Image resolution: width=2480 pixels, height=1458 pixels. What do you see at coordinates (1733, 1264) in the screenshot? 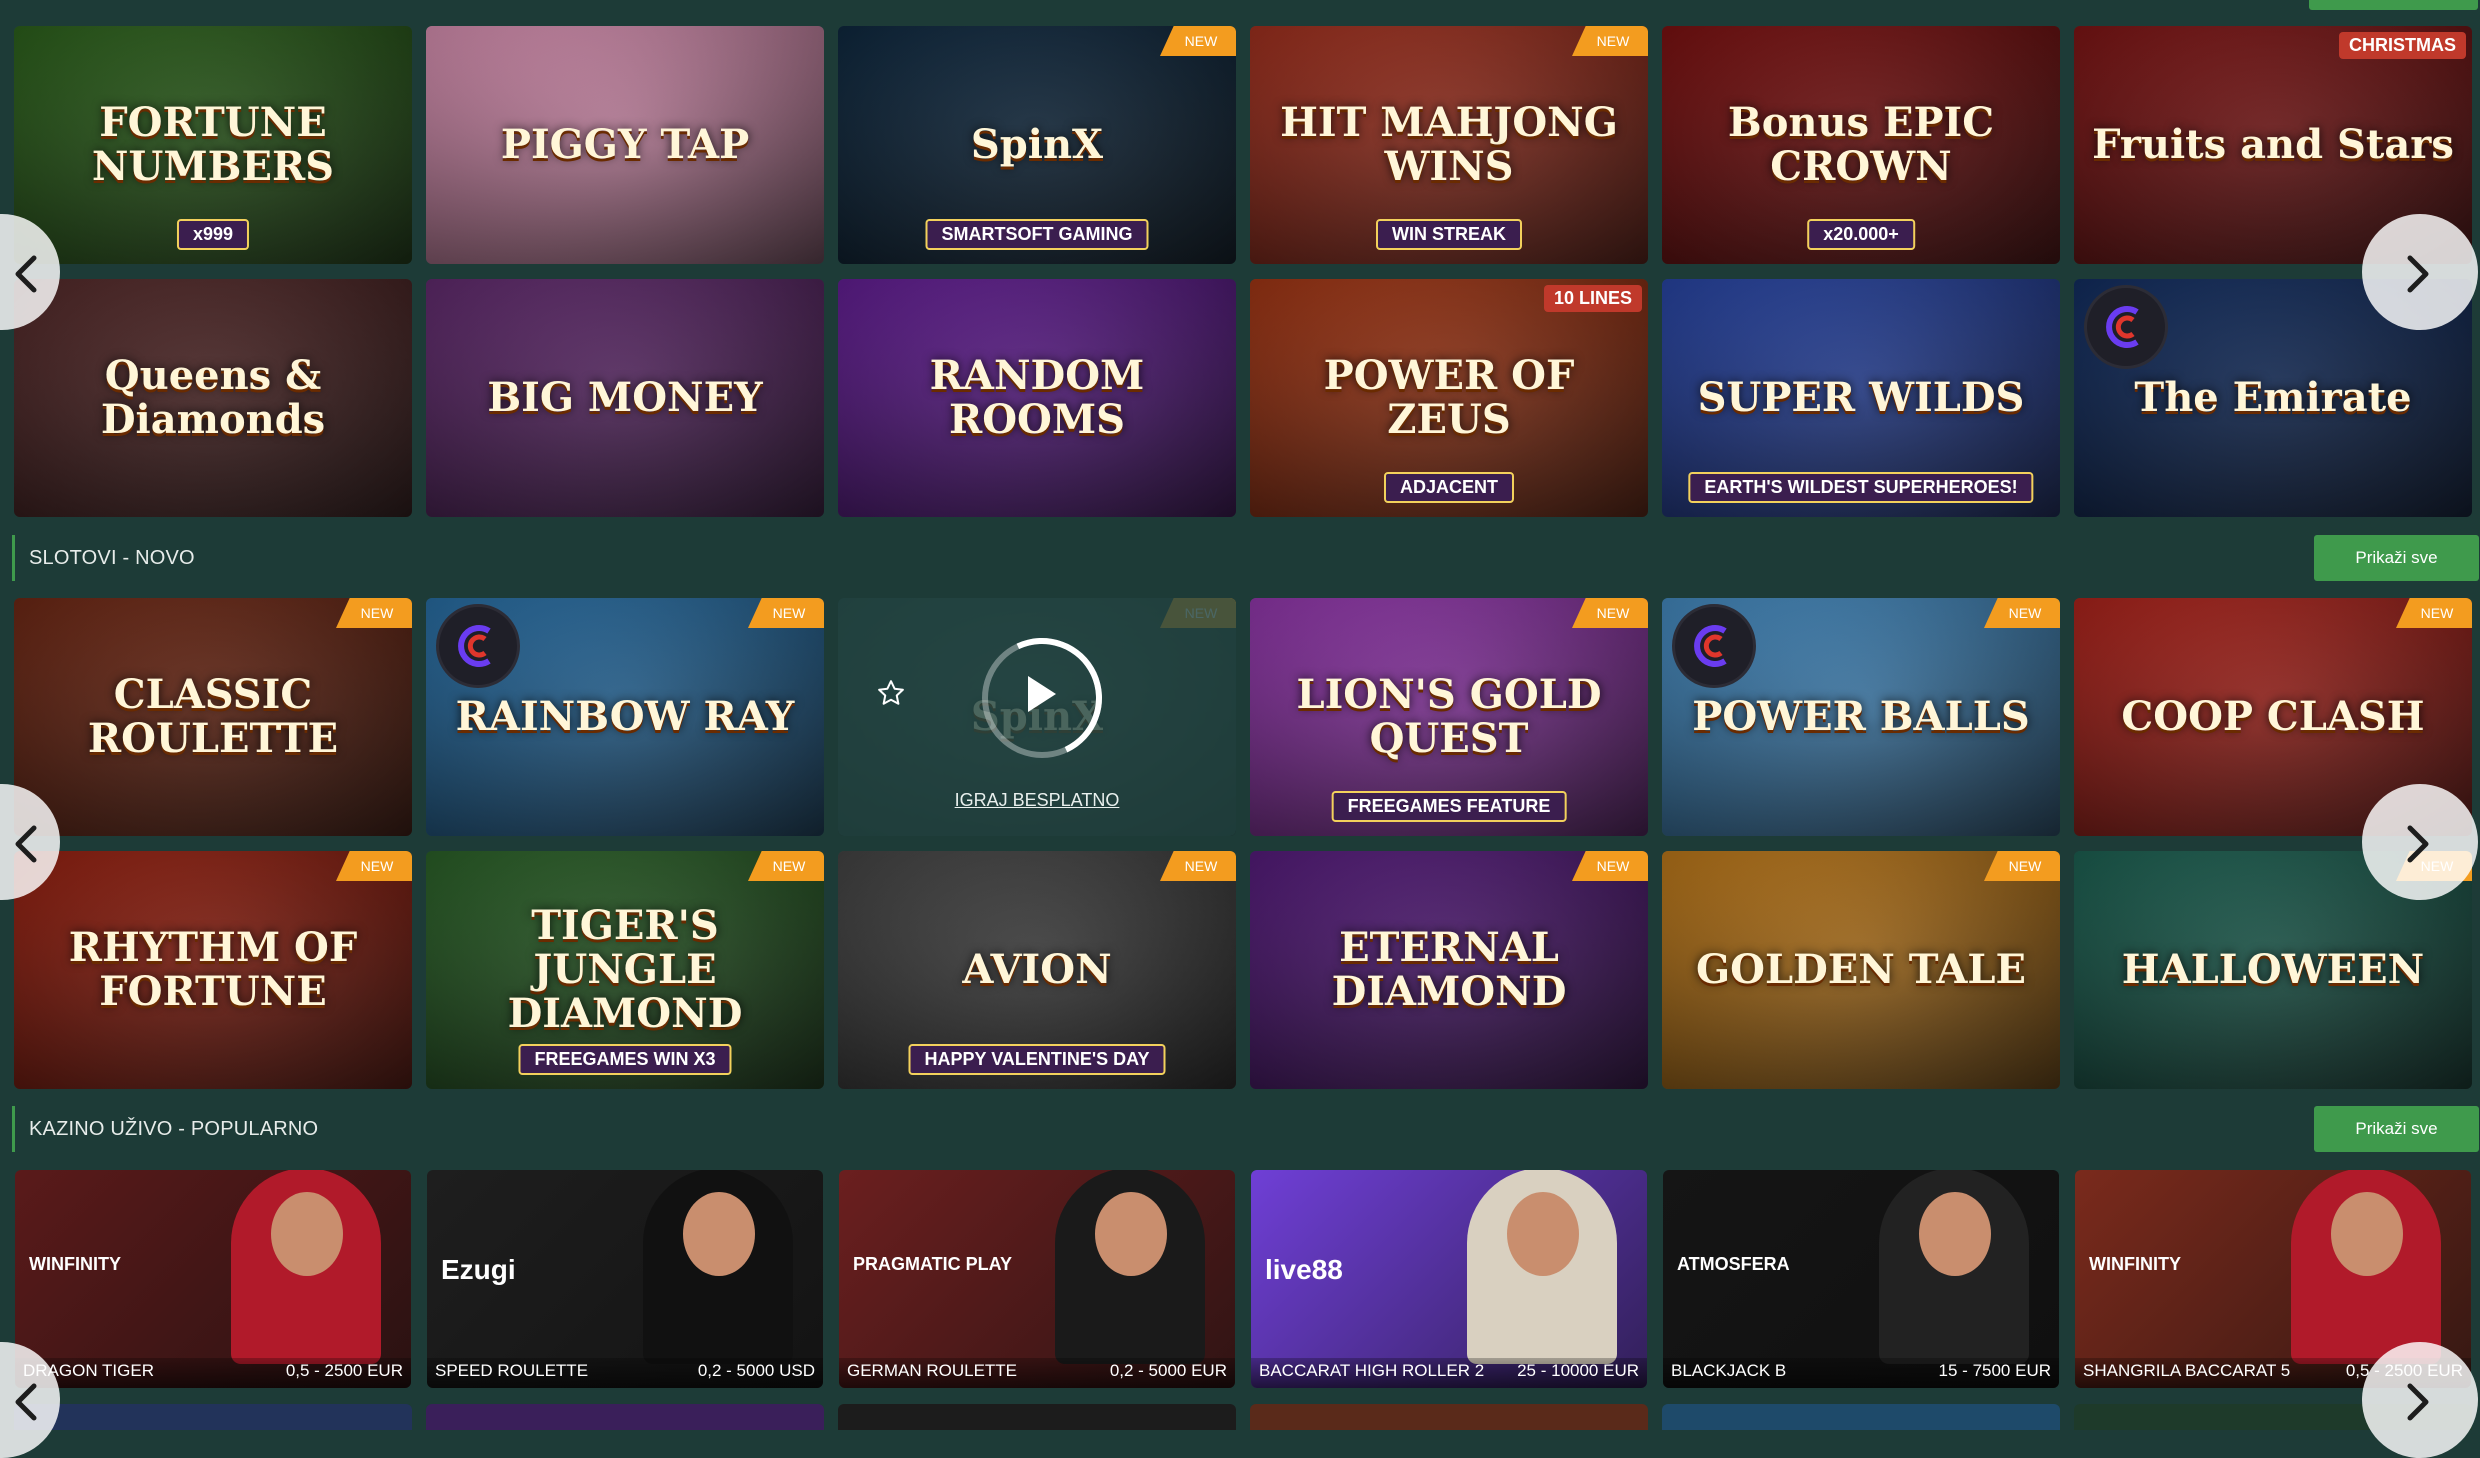
I see `provider-logo: ATMOSFERA` at bounding box center [1733, 1264].